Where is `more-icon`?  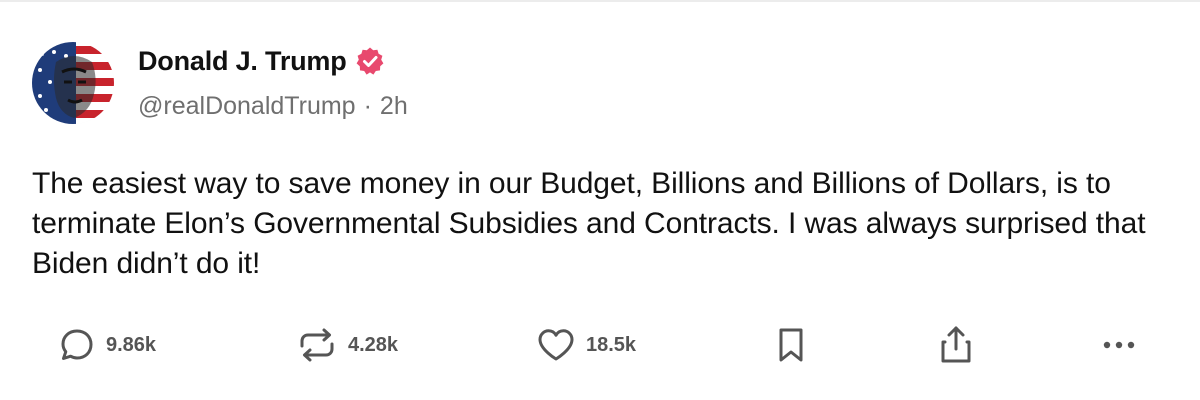
more-icon is located at coordinates (1119, 345).